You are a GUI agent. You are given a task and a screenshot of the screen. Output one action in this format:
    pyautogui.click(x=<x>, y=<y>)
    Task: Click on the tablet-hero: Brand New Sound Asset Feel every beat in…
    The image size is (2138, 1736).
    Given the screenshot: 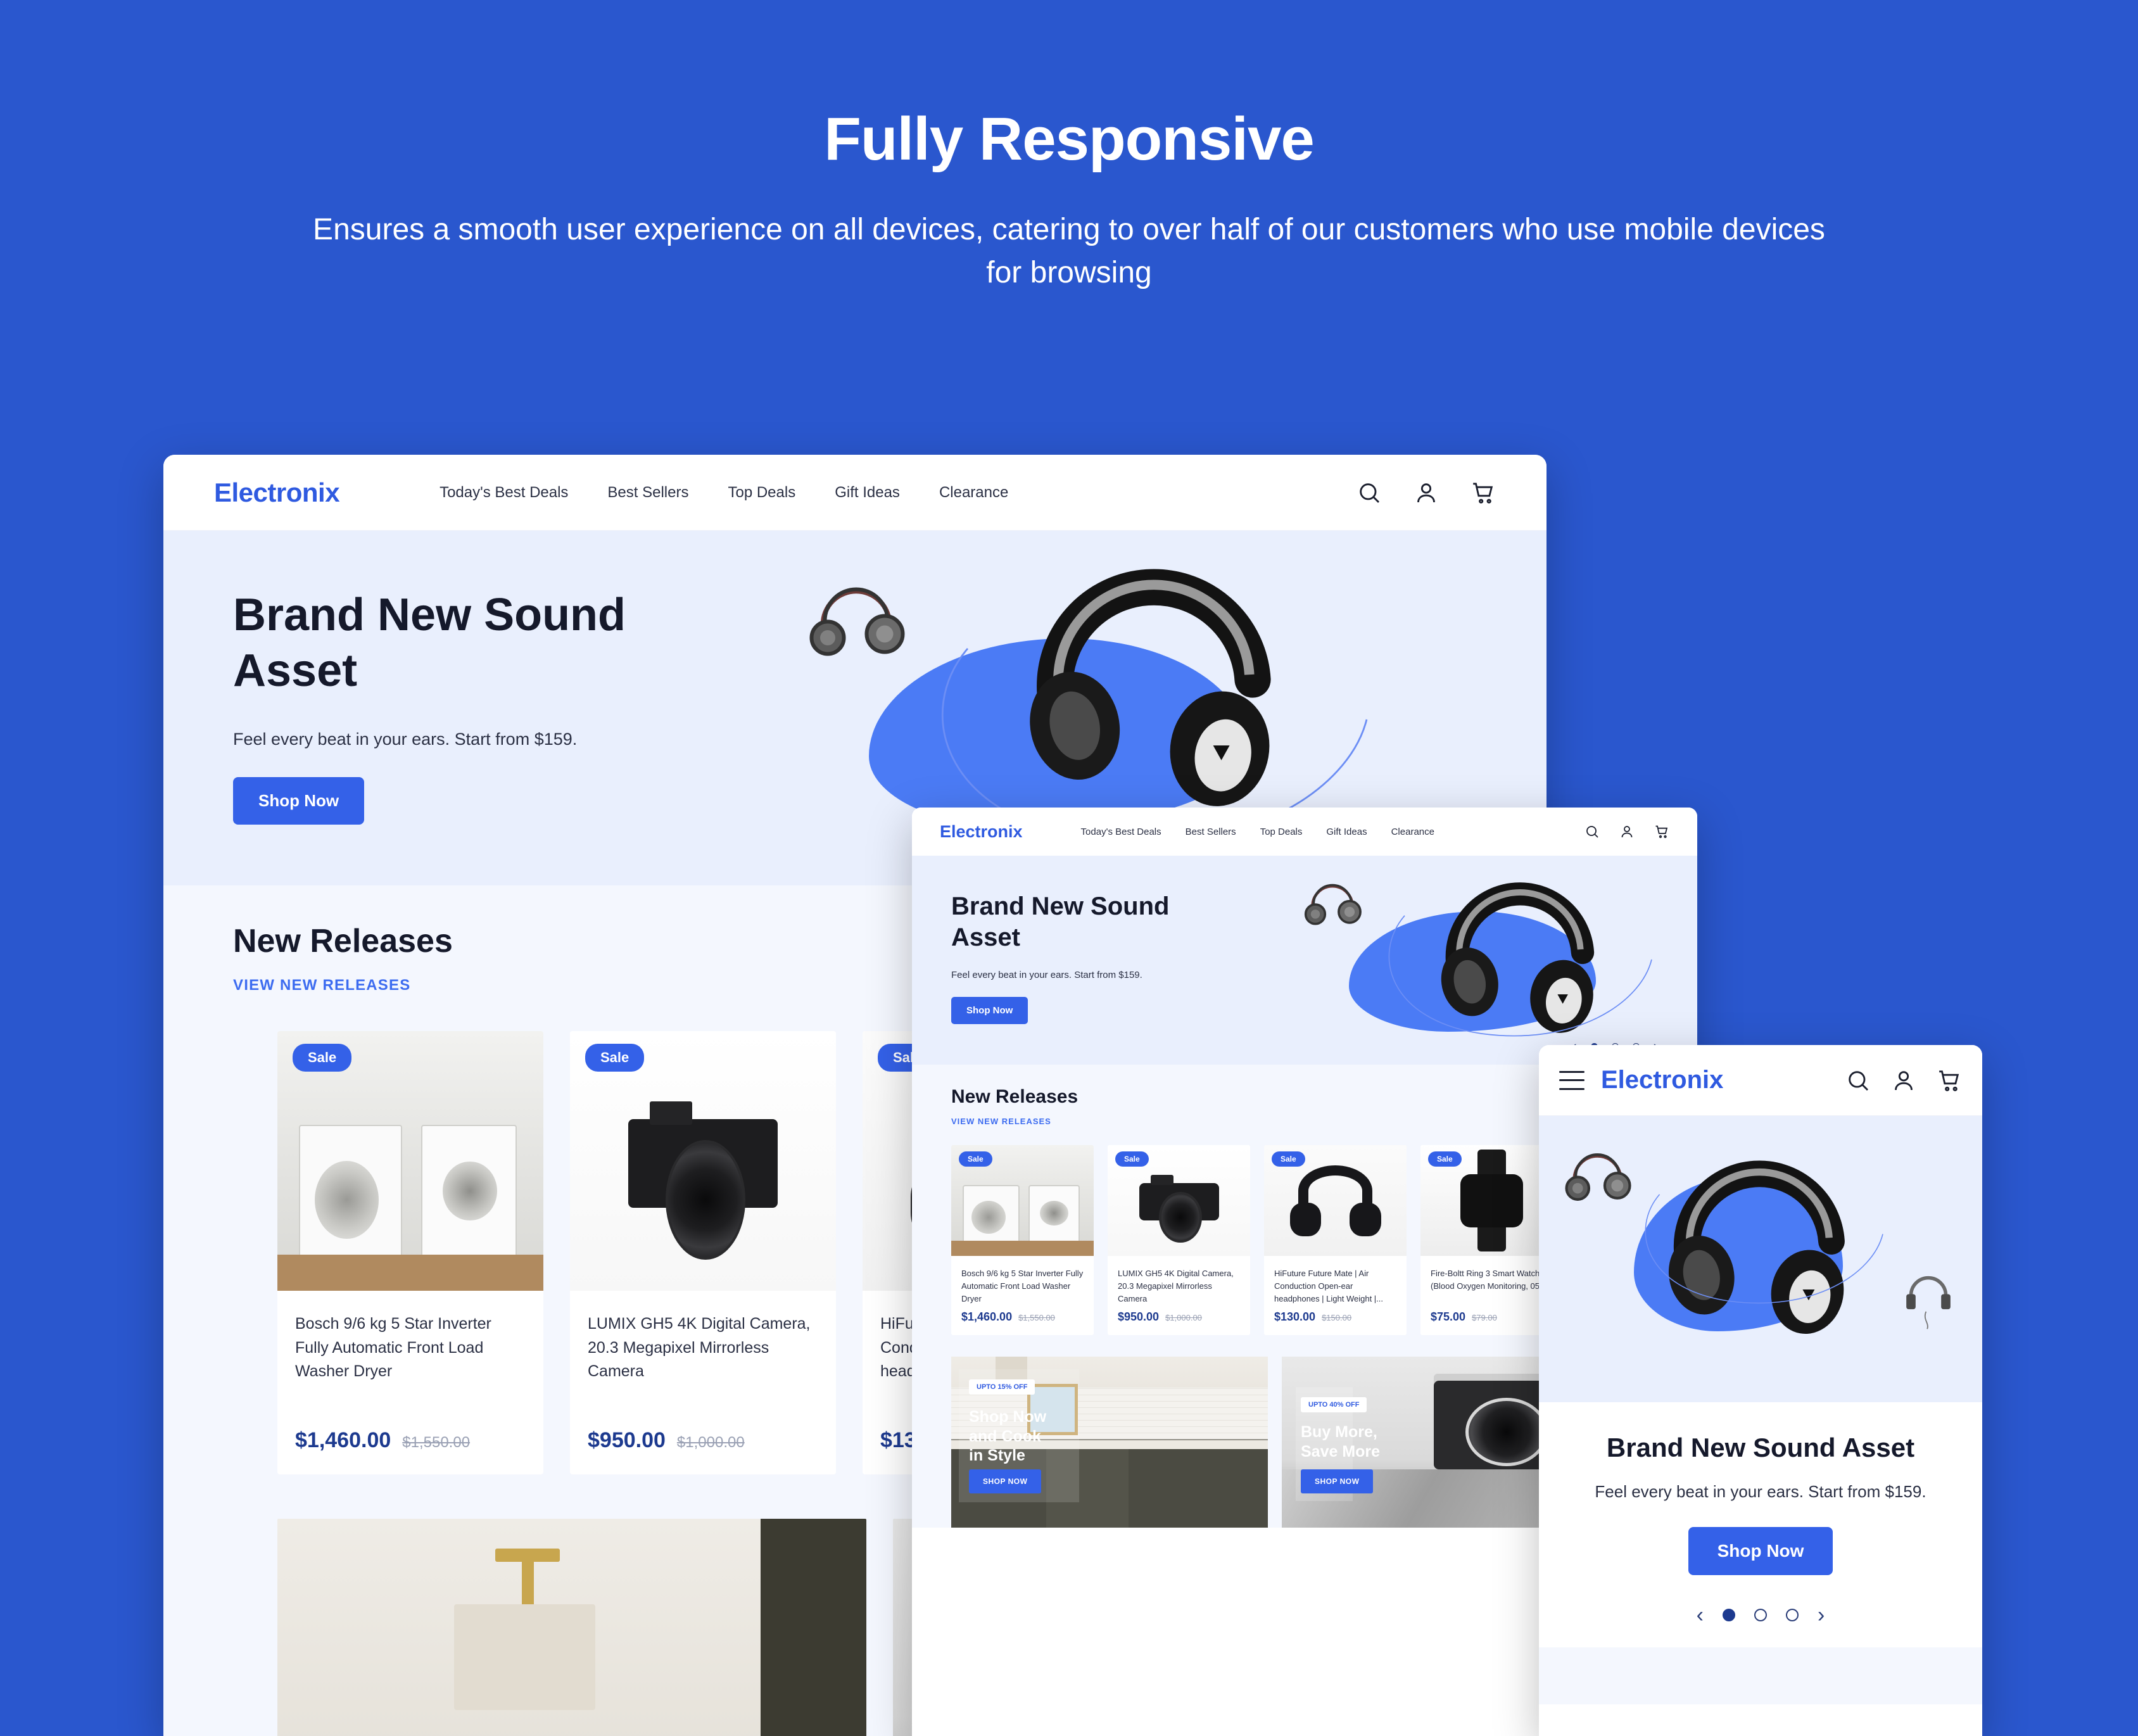 What is the action you would take?
    pyautogui.click(x=1304, y=960)
    